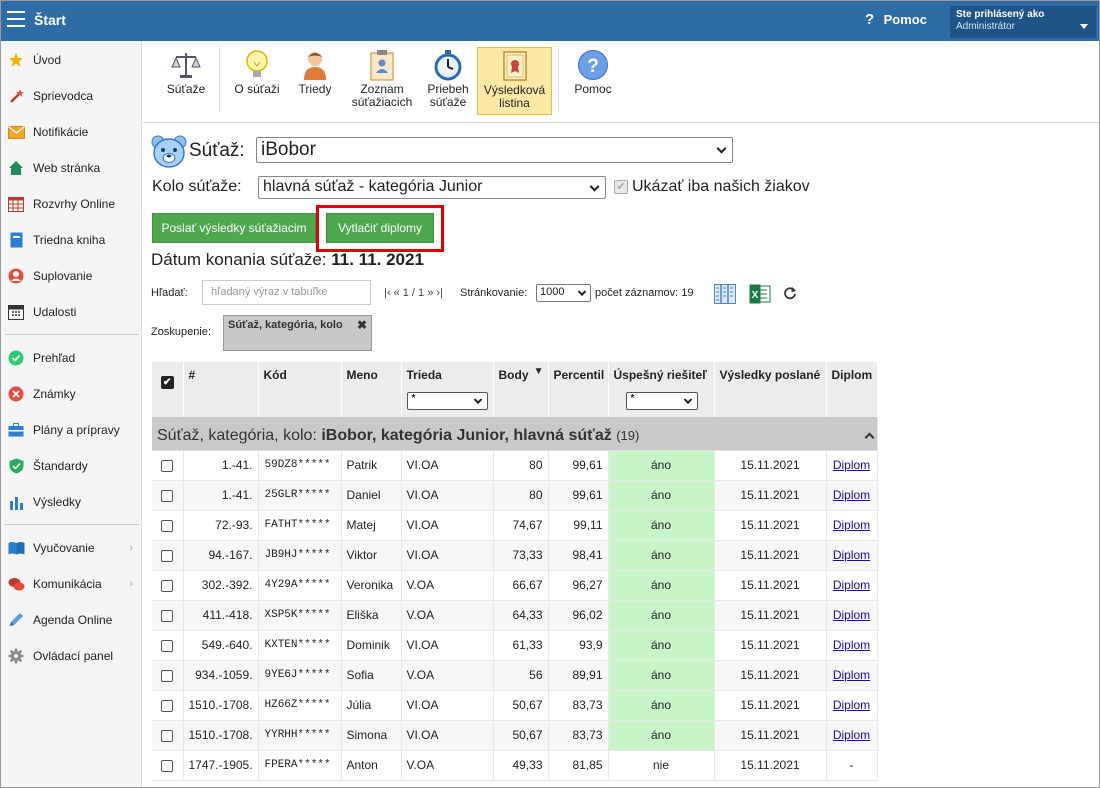 This screenshot has width=1100, height=788. I want to click on col-rank: #, so click(221, 389).